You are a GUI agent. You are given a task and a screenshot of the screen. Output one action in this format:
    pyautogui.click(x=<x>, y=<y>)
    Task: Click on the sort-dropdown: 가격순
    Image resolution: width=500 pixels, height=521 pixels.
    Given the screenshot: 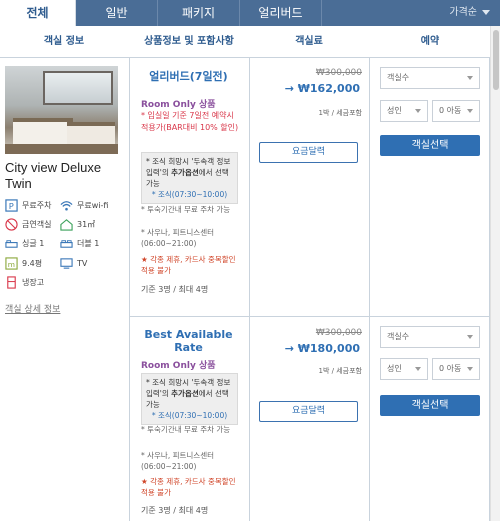 What is the action you would take?
    pyautogui.click(x=469, y=13)
    